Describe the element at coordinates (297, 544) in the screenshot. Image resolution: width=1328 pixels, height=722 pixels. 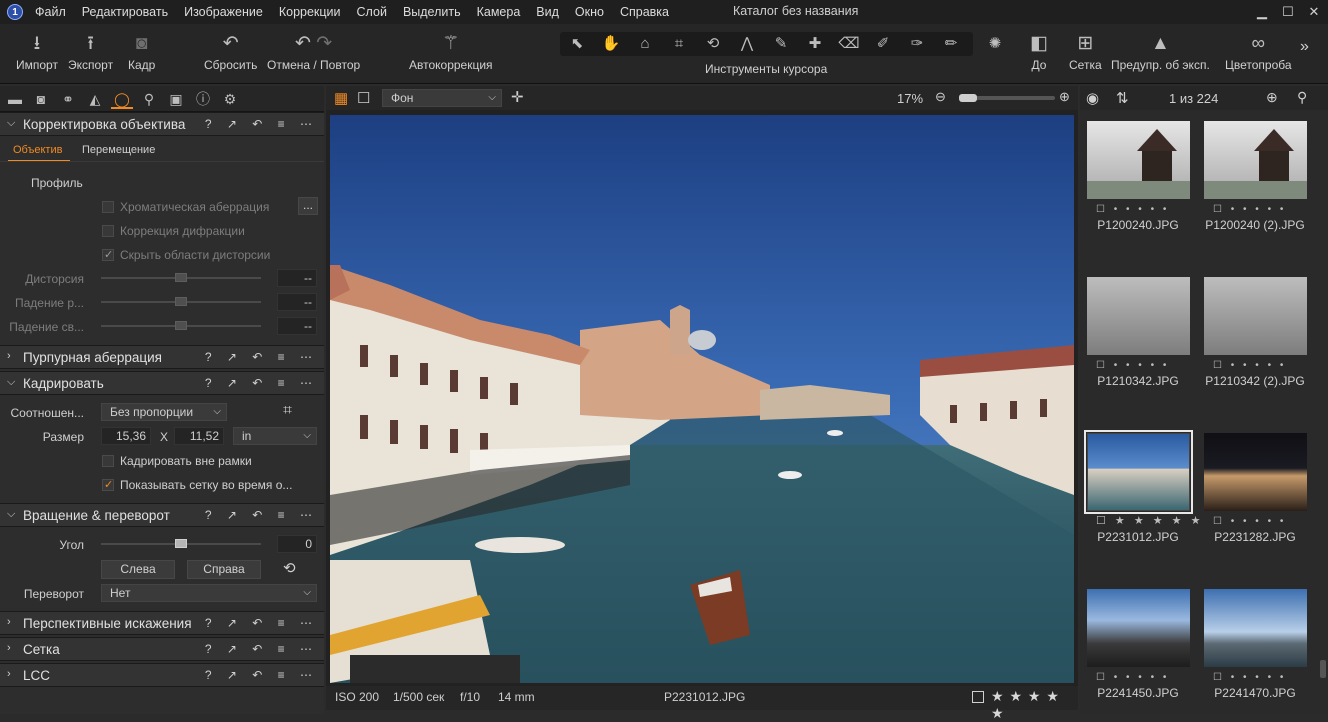
I see `angle-value: 0` at that location.